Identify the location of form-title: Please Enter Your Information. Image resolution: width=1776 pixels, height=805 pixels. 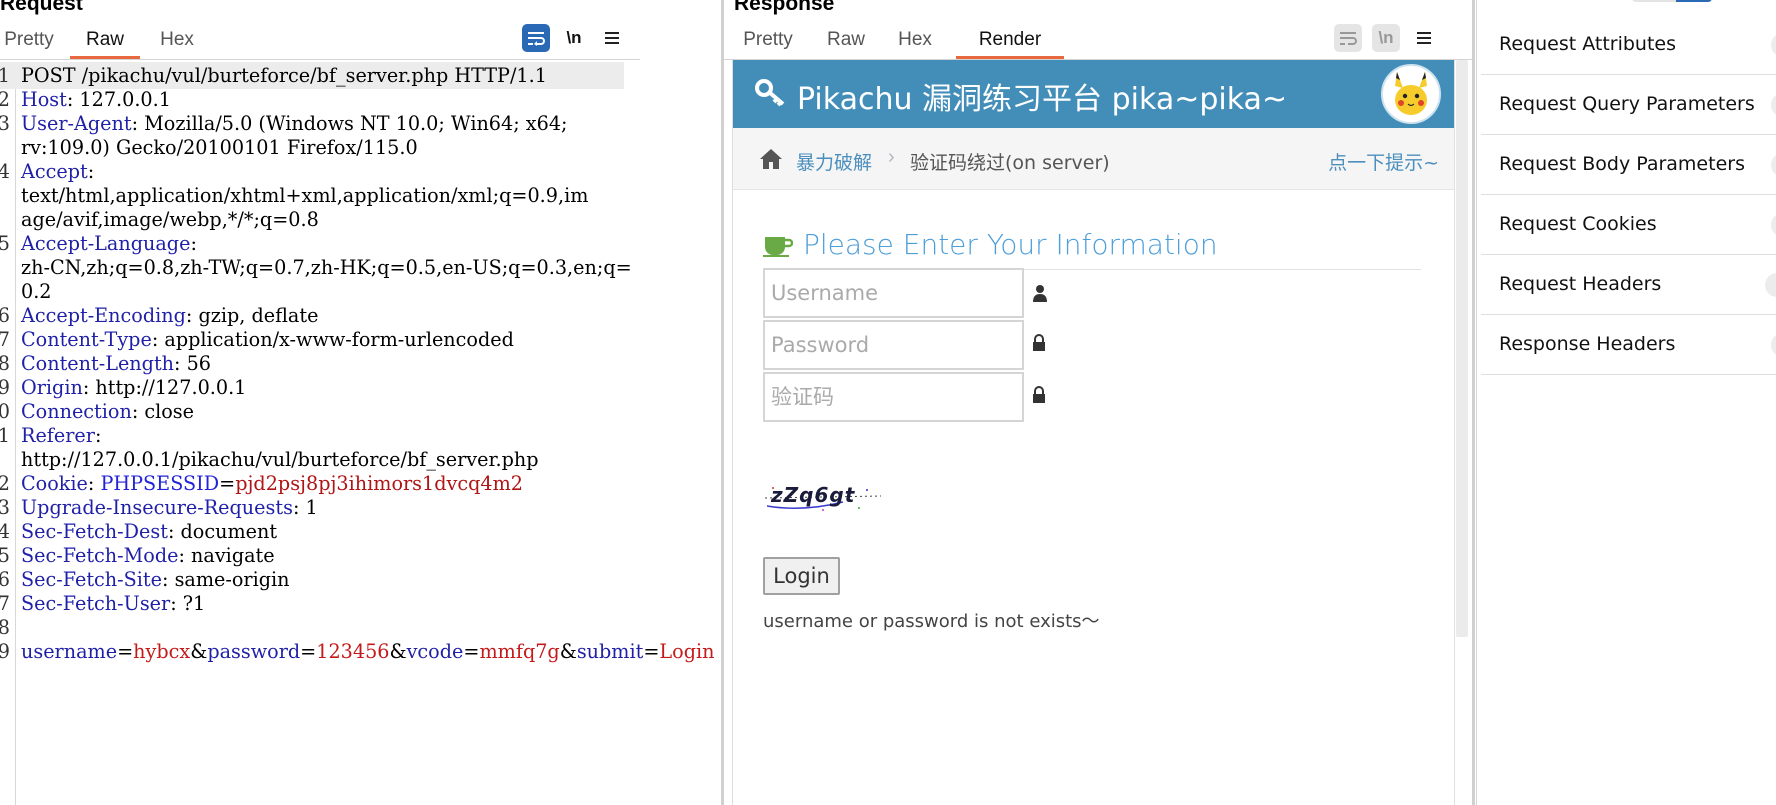
(1010, 244).